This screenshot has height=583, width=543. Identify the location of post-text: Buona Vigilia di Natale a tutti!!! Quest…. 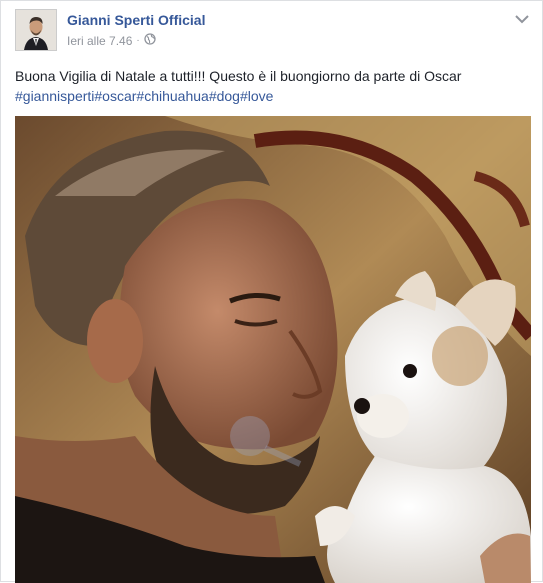
(238, 76).